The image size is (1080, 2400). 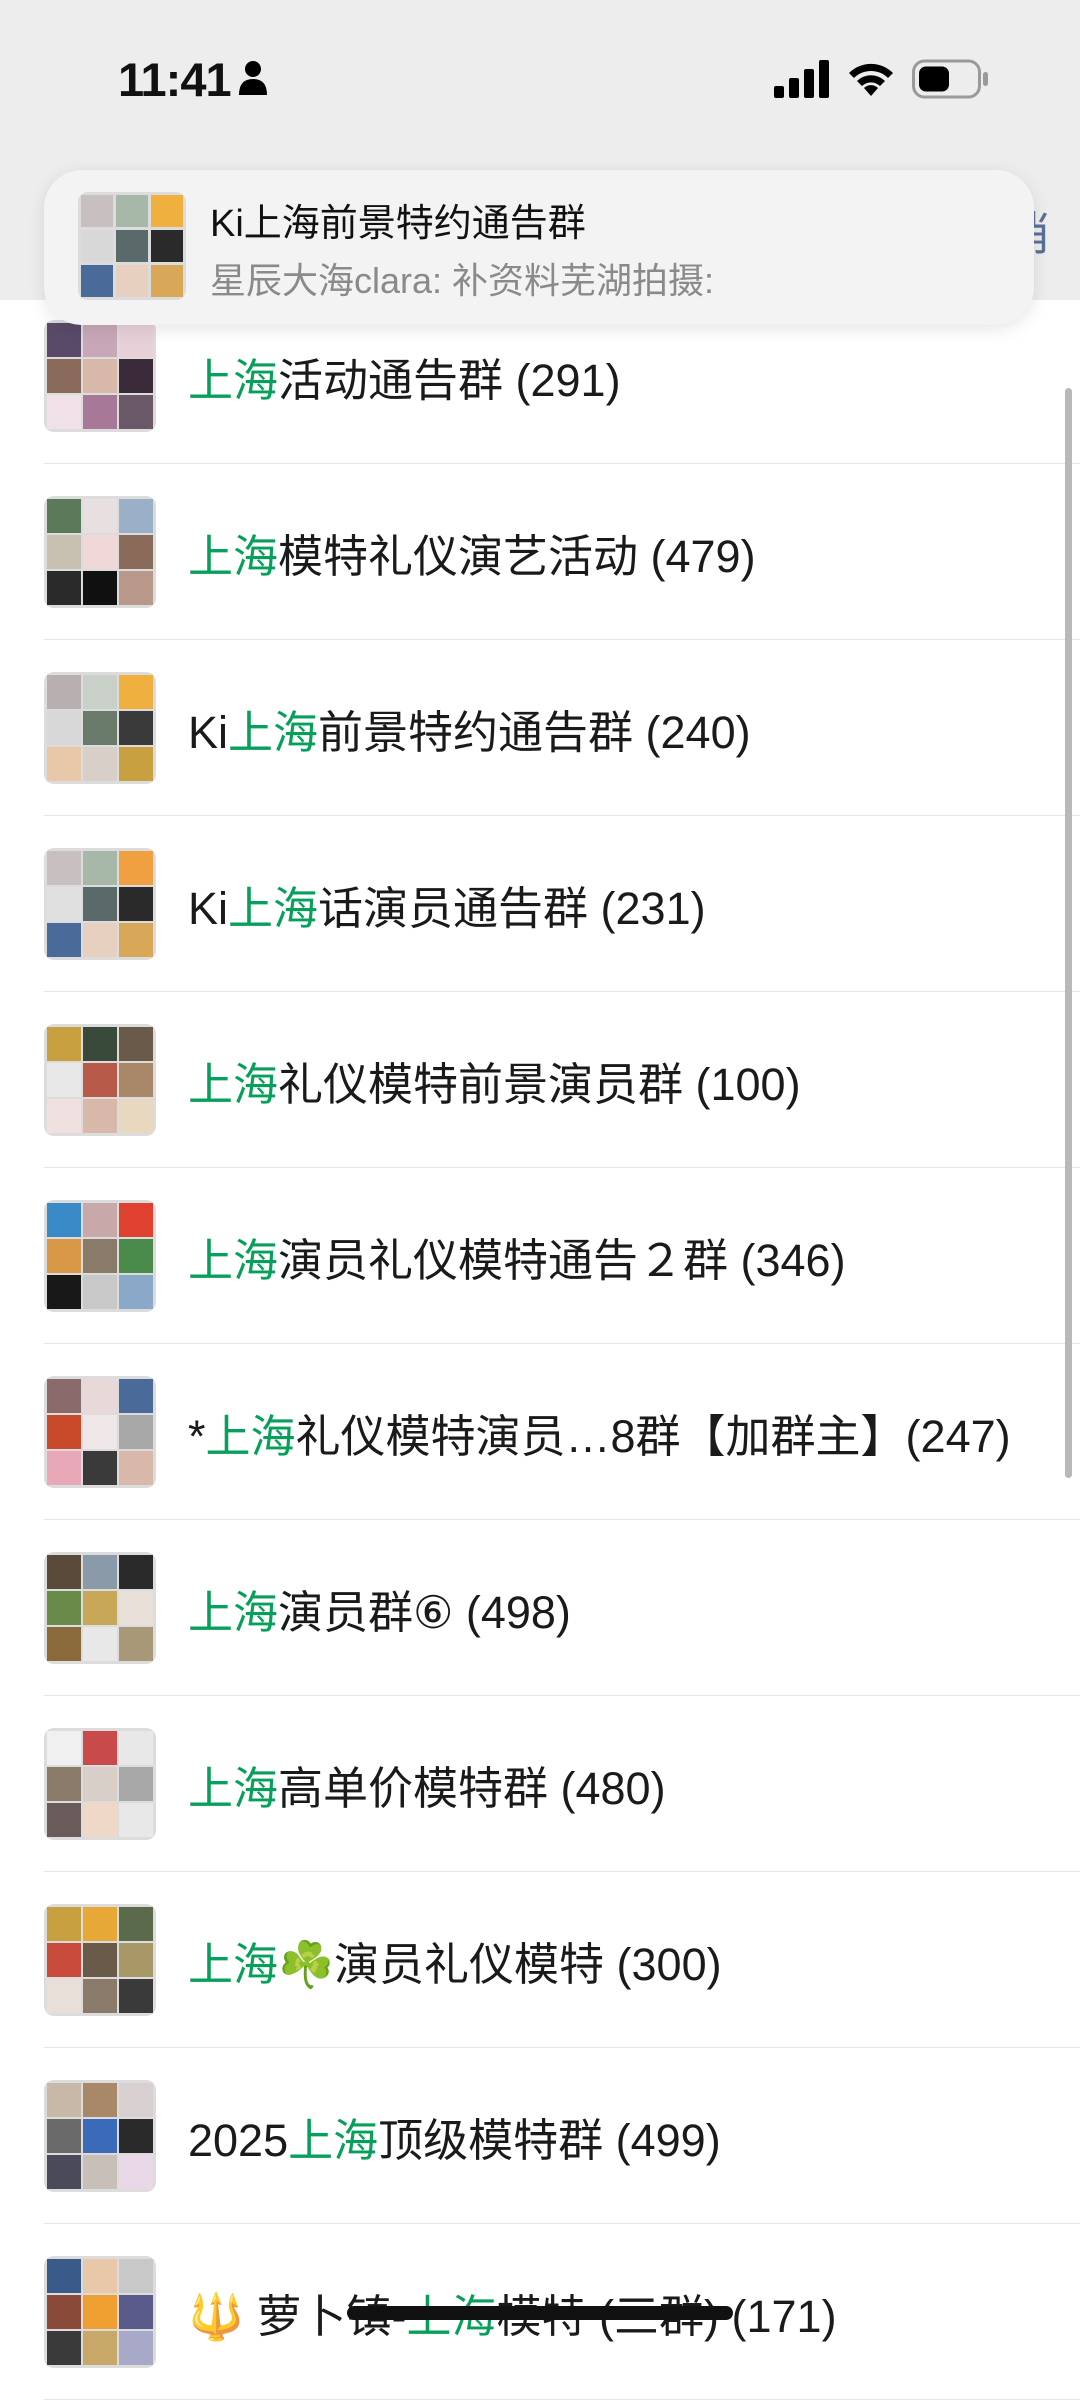 I want to click on group-name: Ki上海前景特约通告群 (240), so click(x=469, y=728).